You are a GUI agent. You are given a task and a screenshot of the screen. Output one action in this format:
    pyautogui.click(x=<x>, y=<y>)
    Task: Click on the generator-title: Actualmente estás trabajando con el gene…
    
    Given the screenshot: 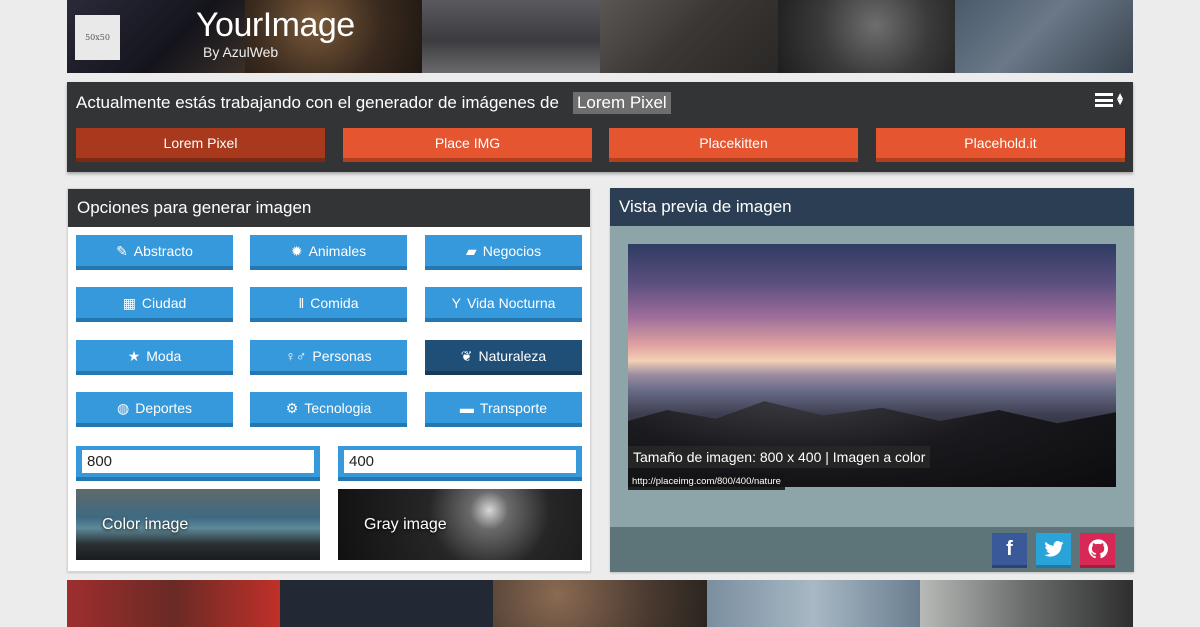 What is the action you would take?
    pyautogui.click(x=373, y=103)
    